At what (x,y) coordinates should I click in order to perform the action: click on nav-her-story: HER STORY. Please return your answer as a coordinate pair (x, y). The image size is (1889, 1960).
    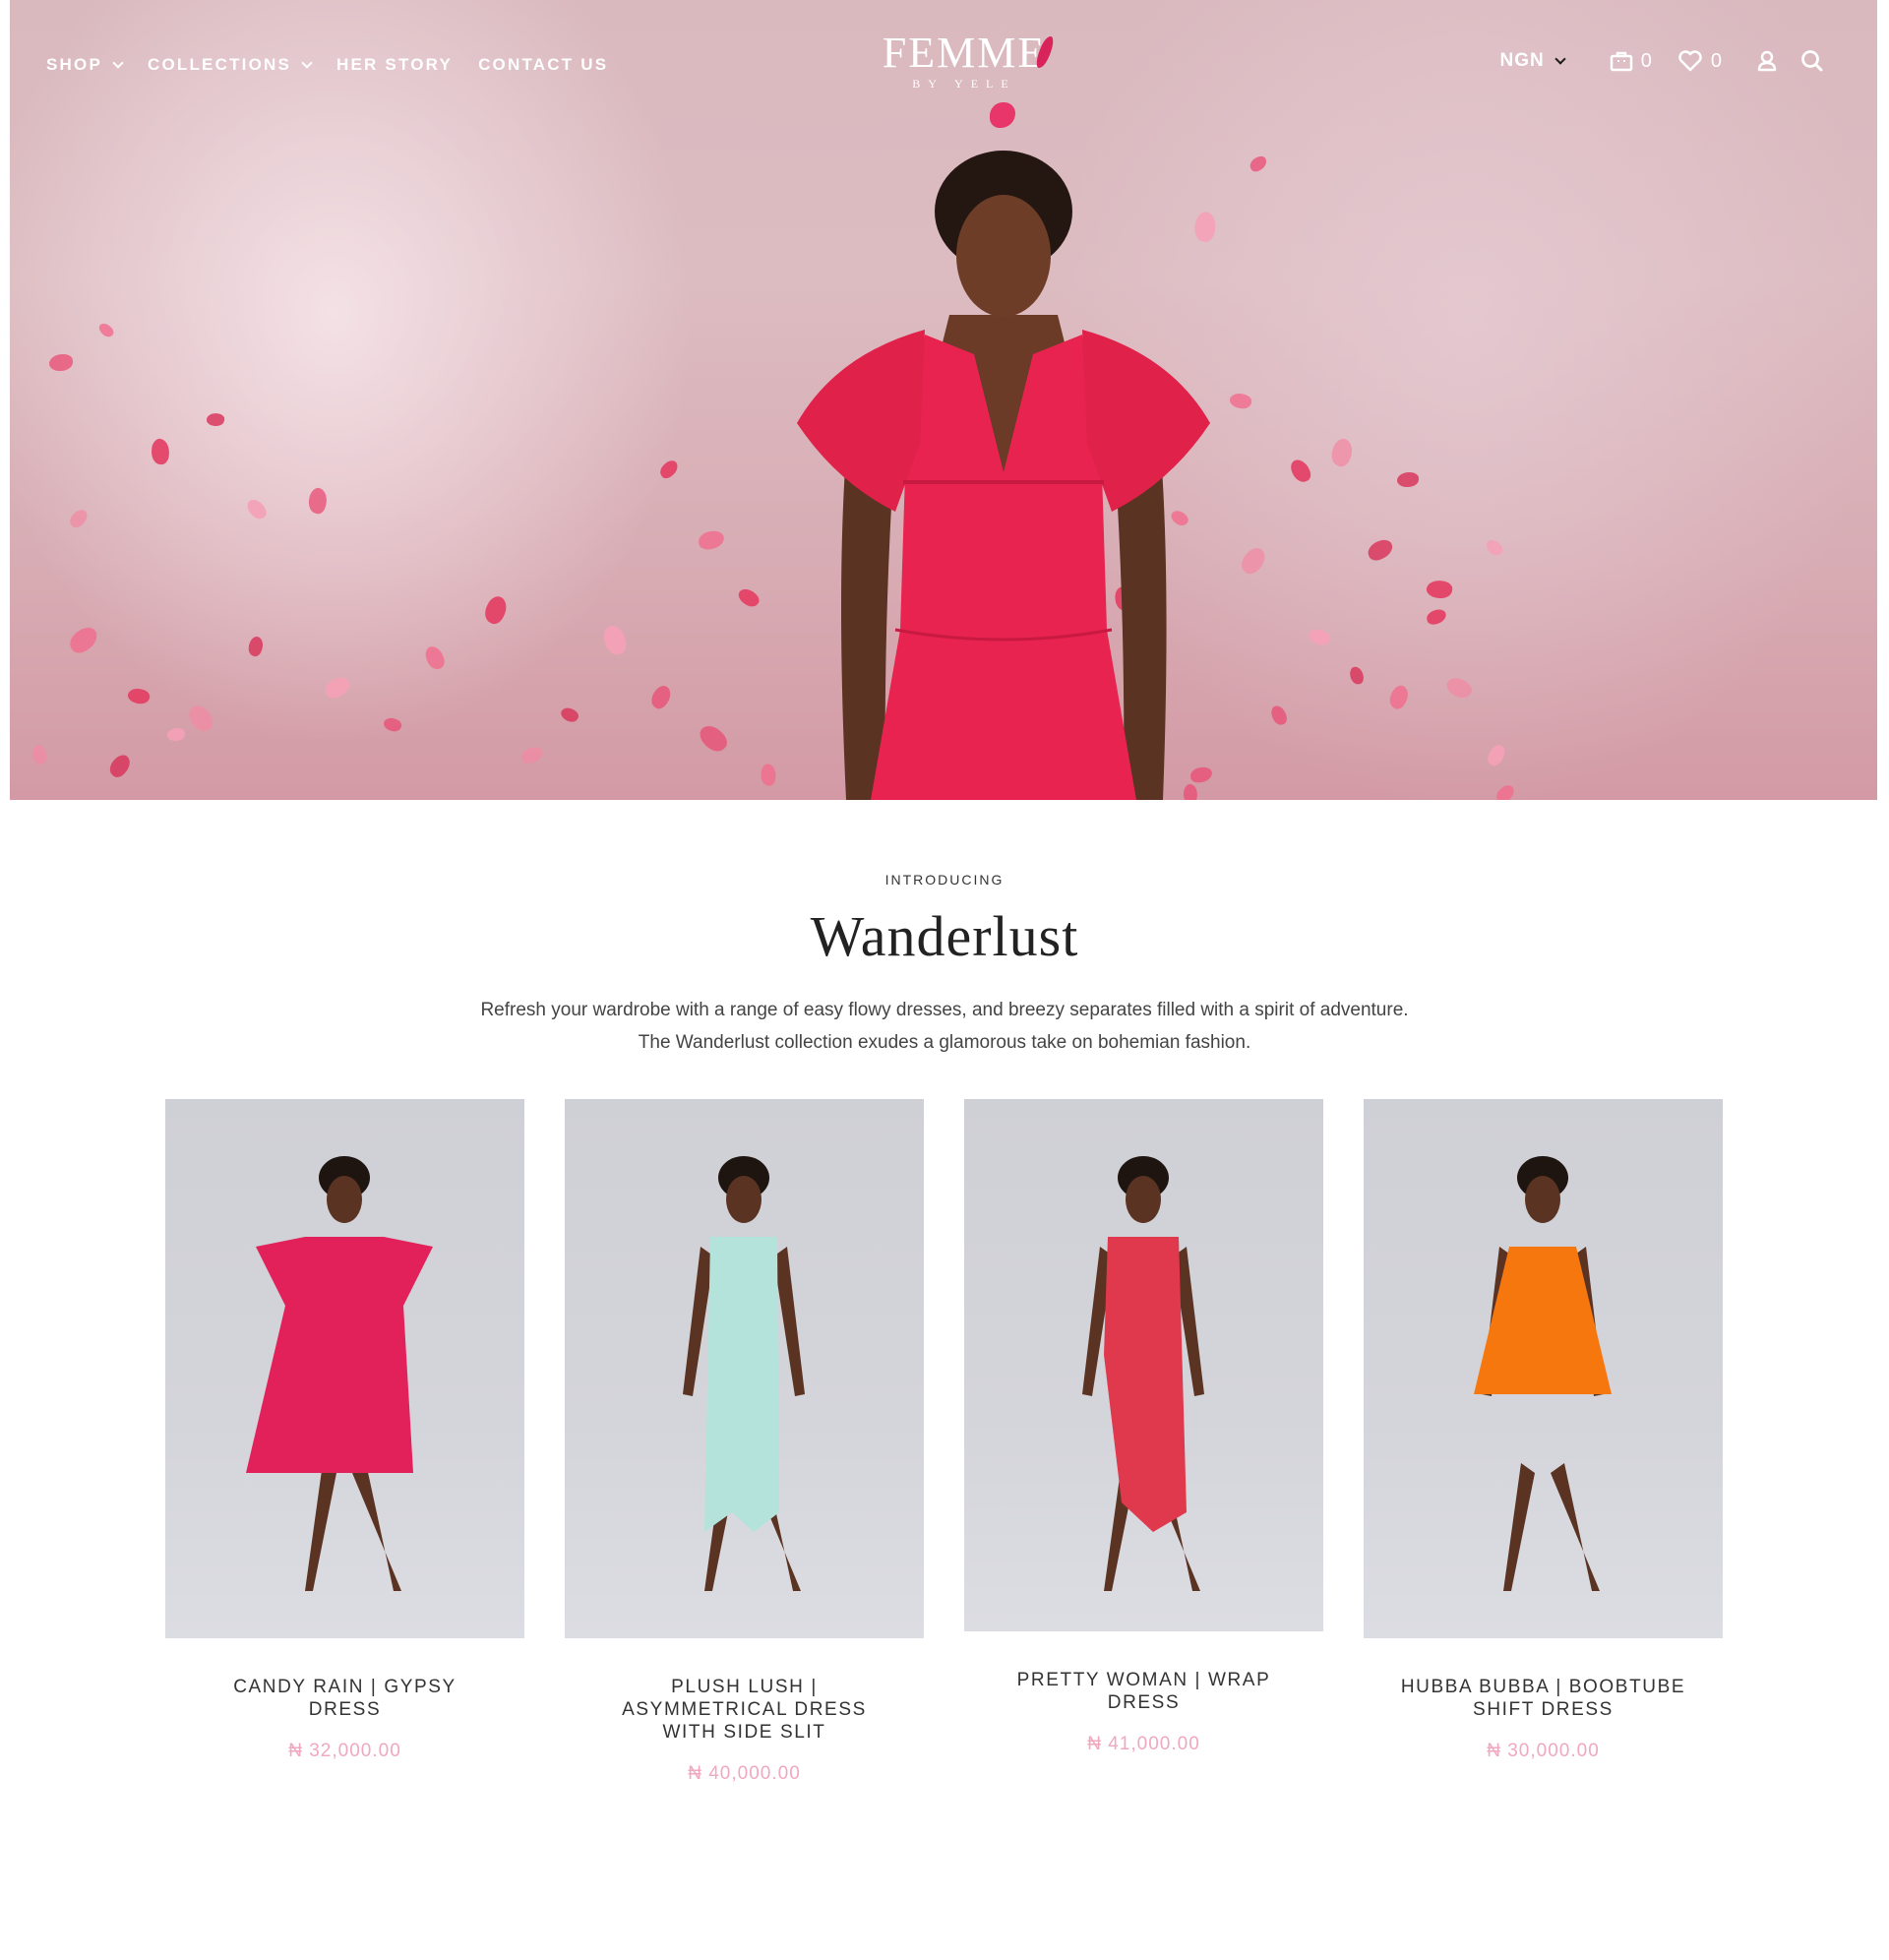
    Looking at the image, I should click on (395, 65).